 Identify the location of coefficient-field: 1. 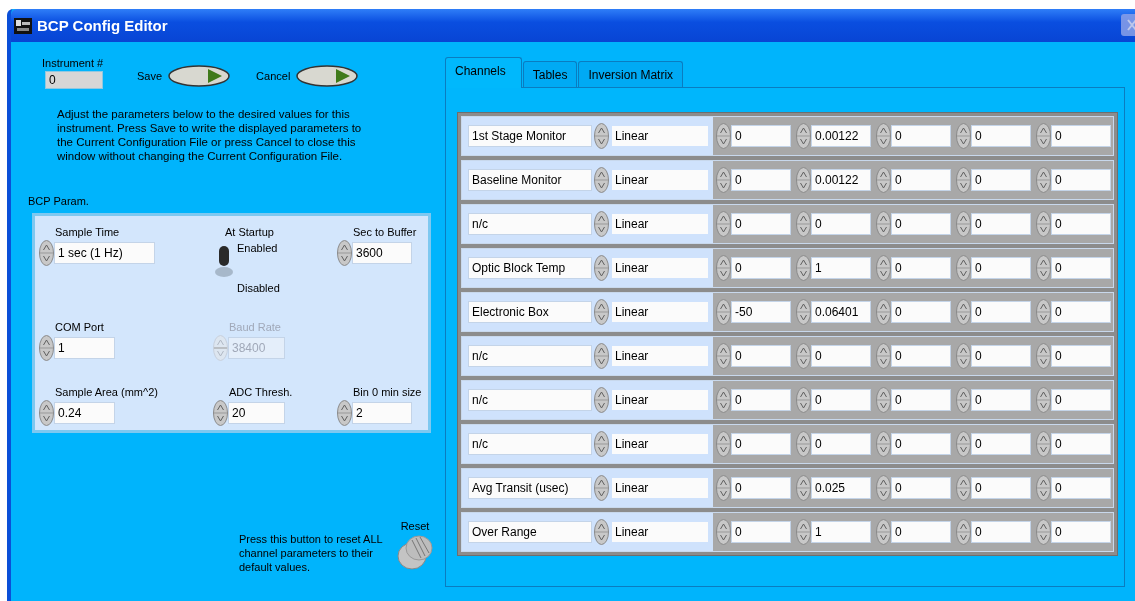
(841, 532).